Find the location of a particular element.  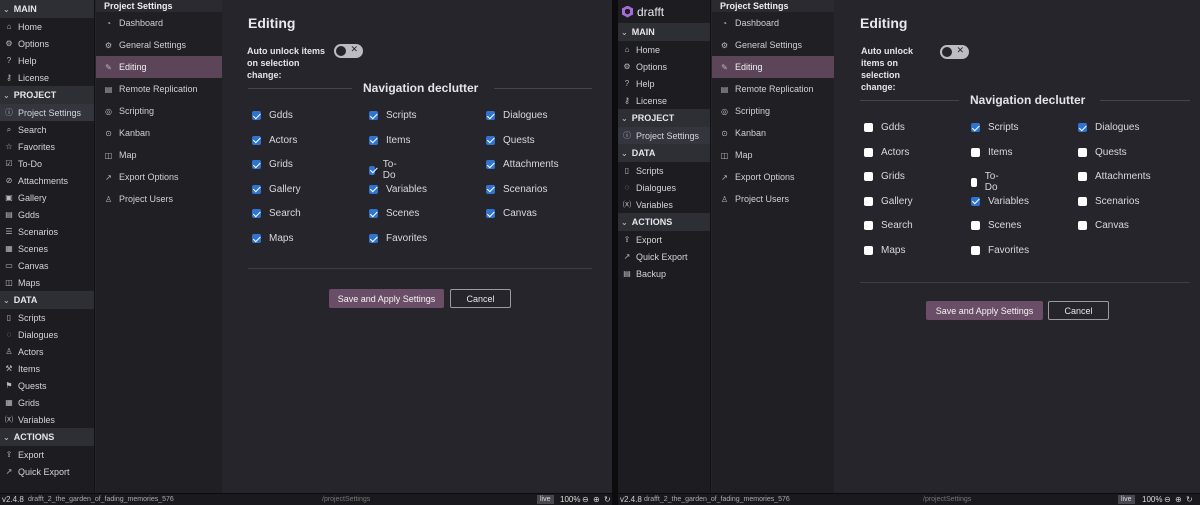

sidebar-item-to-do: ☑ To-Do is located at coordinates (47, 163).